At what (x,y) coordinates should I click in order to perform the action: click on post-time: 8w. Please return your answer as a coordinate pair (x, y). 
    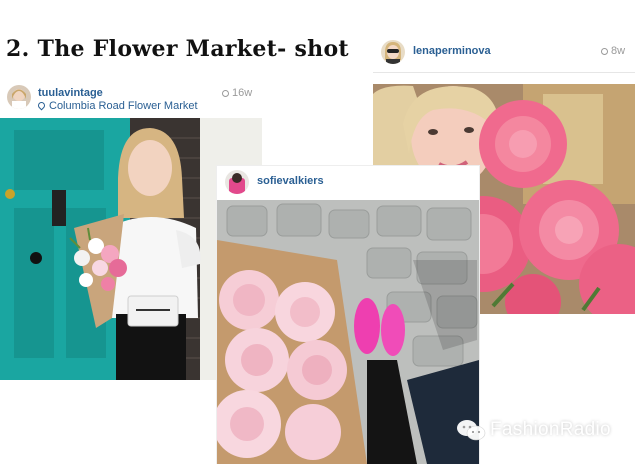
    Looking at the image, I should click on (613, 51).